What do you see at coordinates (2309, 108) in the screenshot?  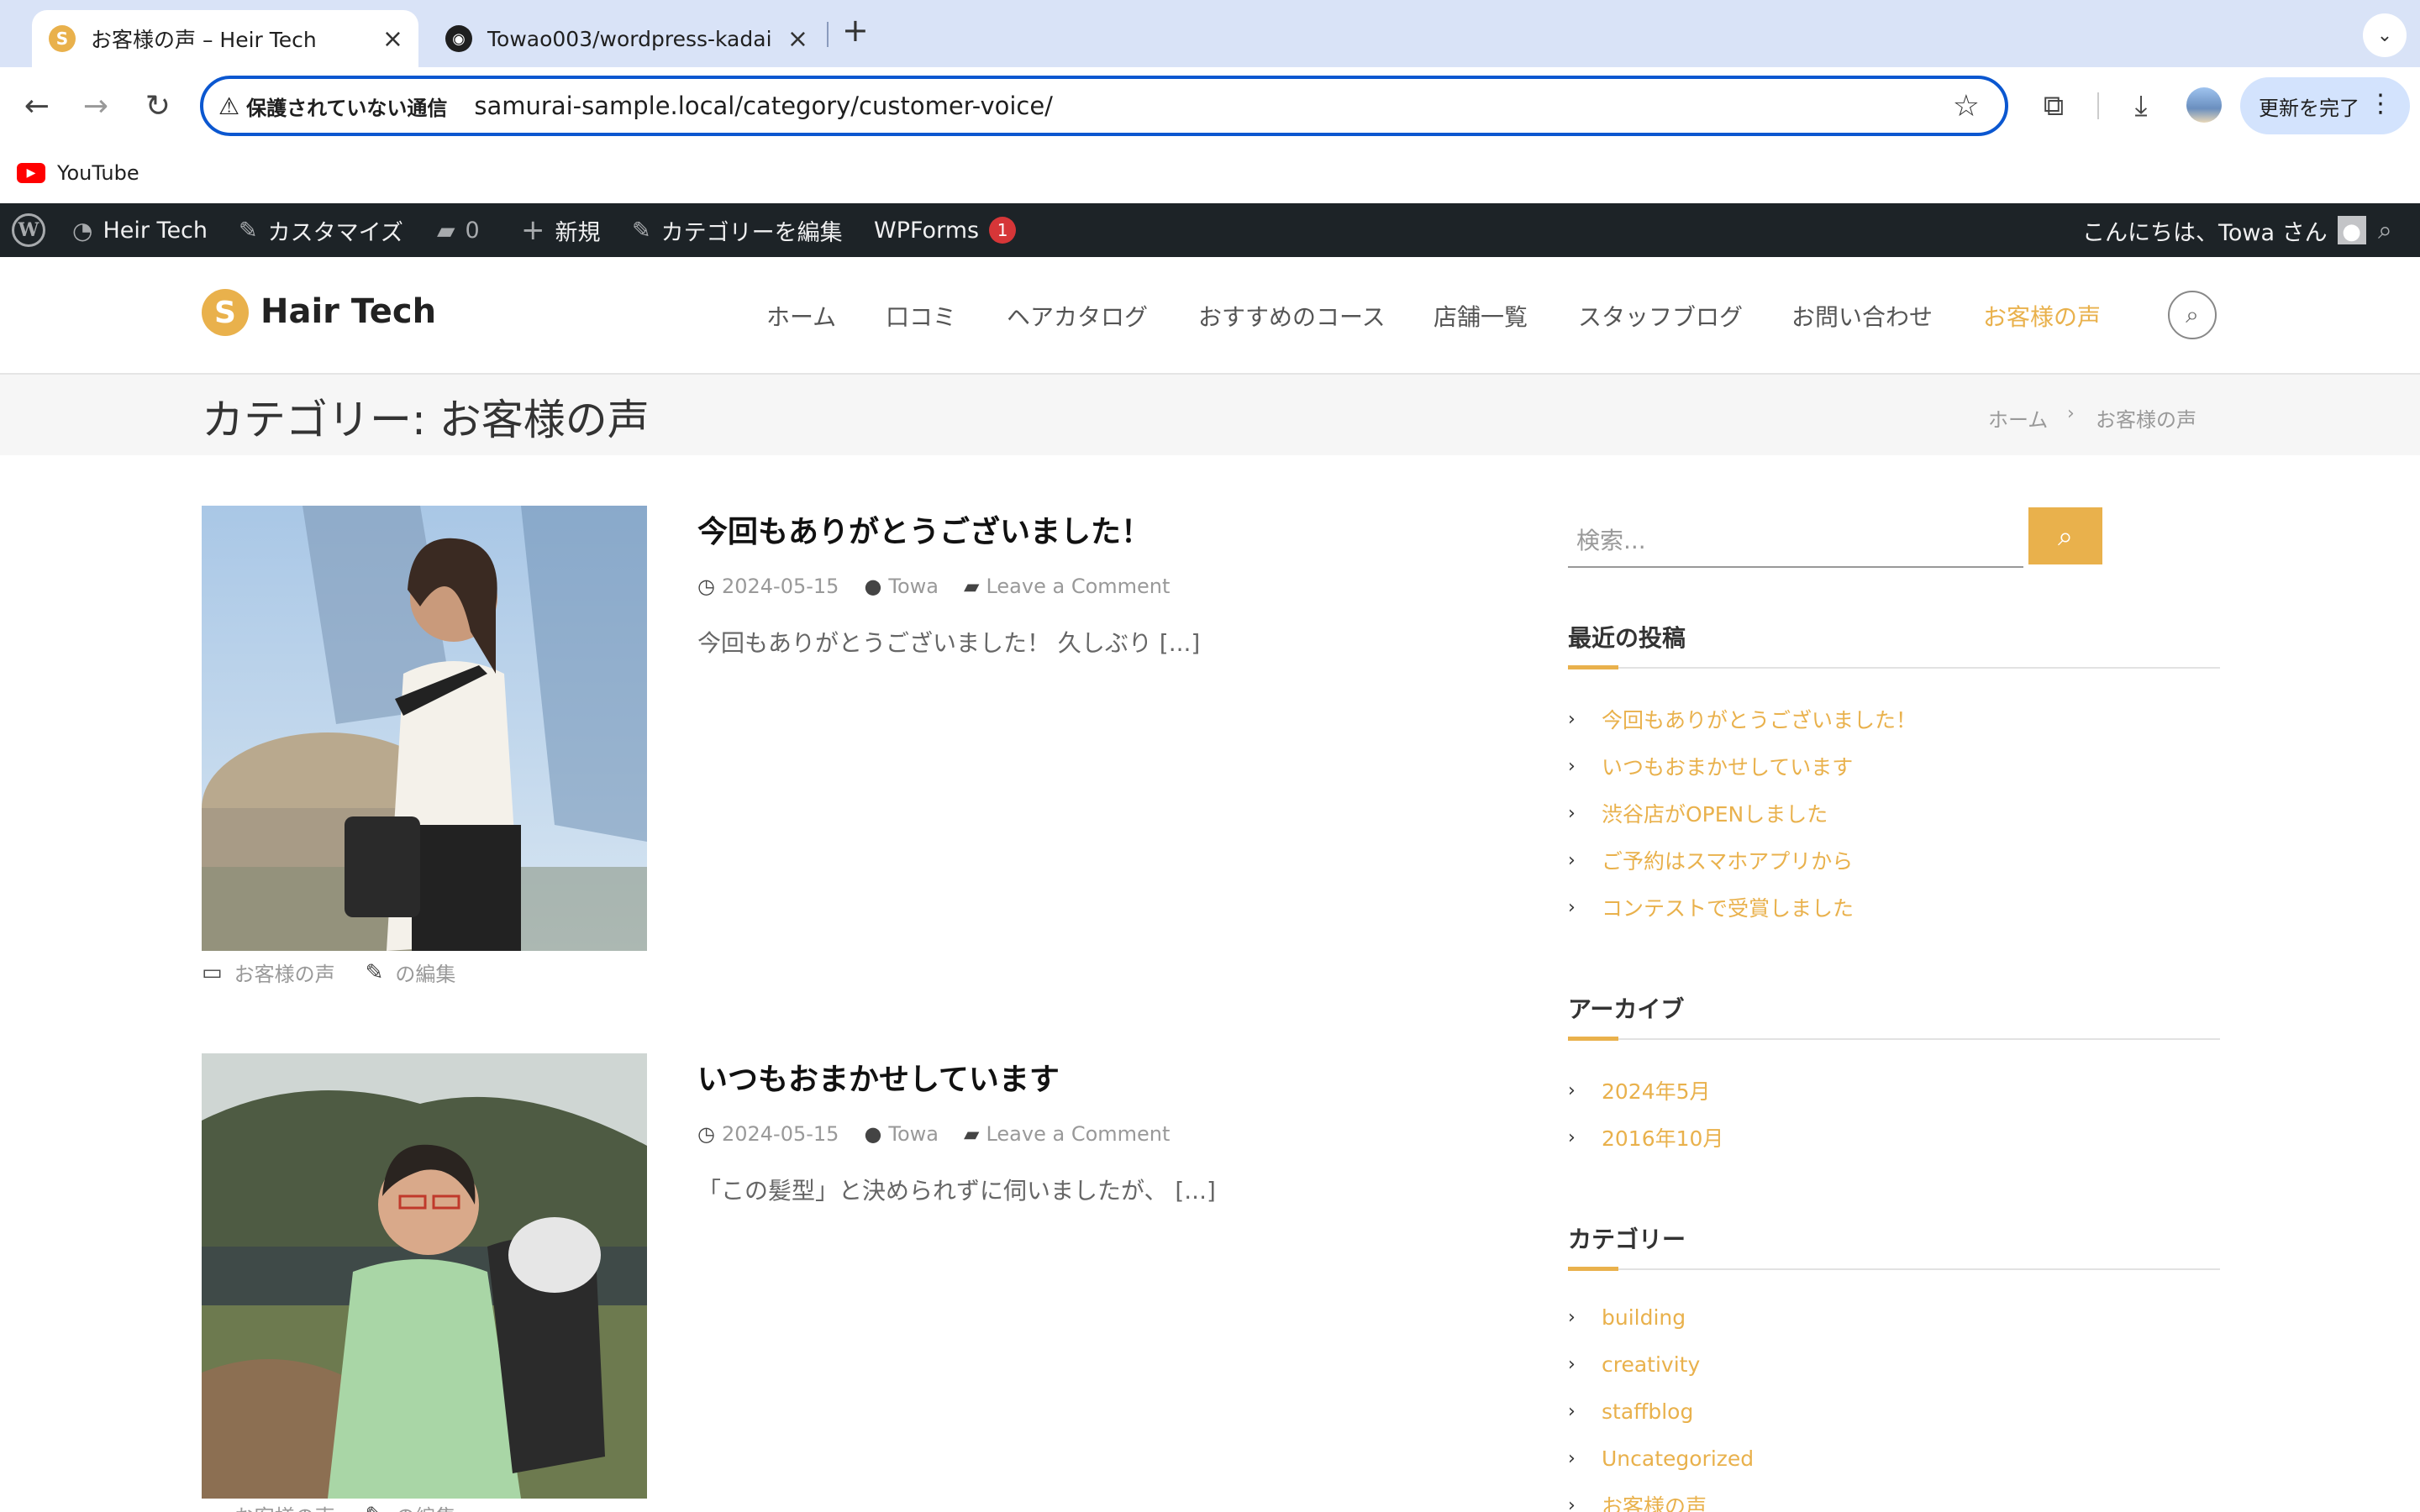 I see `update-label: 更新を完了` at bounding box center [2309, 108].